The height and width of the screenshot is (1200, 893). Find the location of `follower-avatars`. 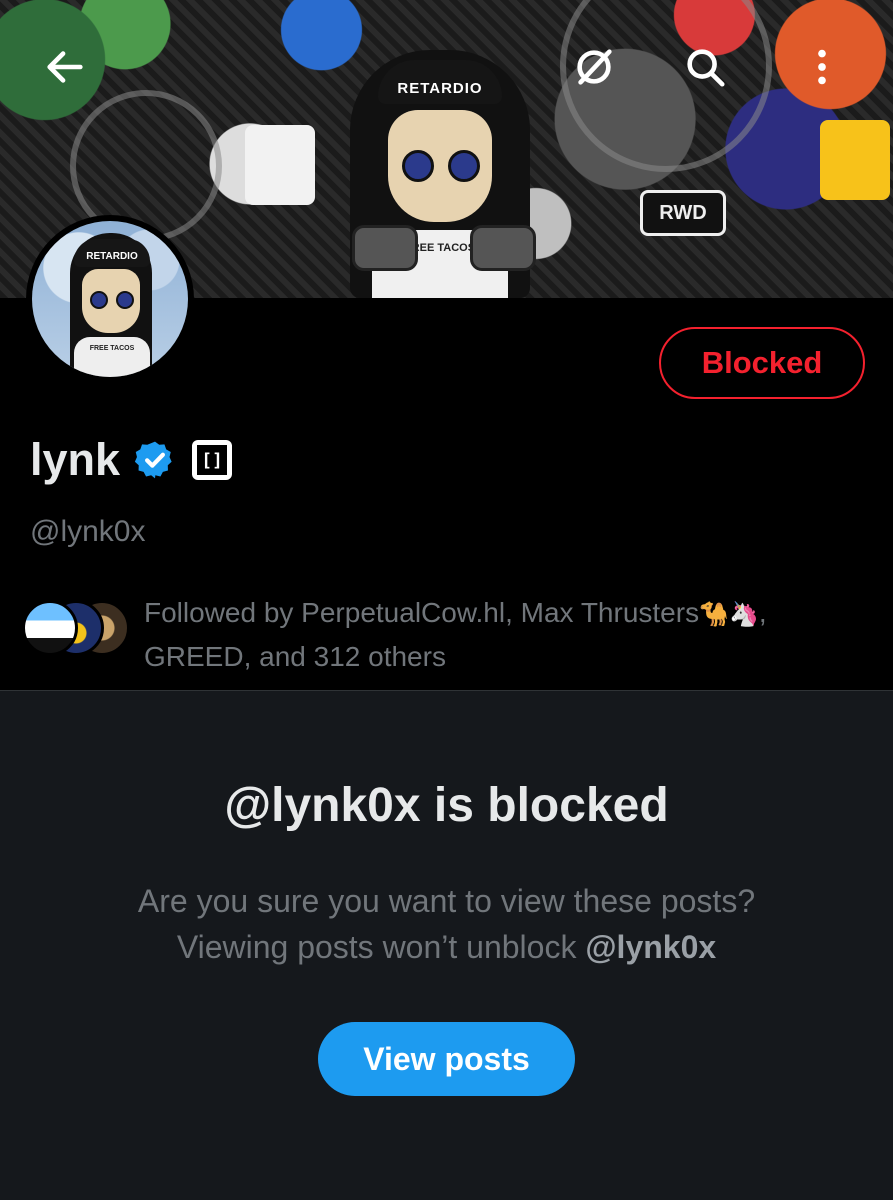

follower-avatars is located at coordinates (77, 630).